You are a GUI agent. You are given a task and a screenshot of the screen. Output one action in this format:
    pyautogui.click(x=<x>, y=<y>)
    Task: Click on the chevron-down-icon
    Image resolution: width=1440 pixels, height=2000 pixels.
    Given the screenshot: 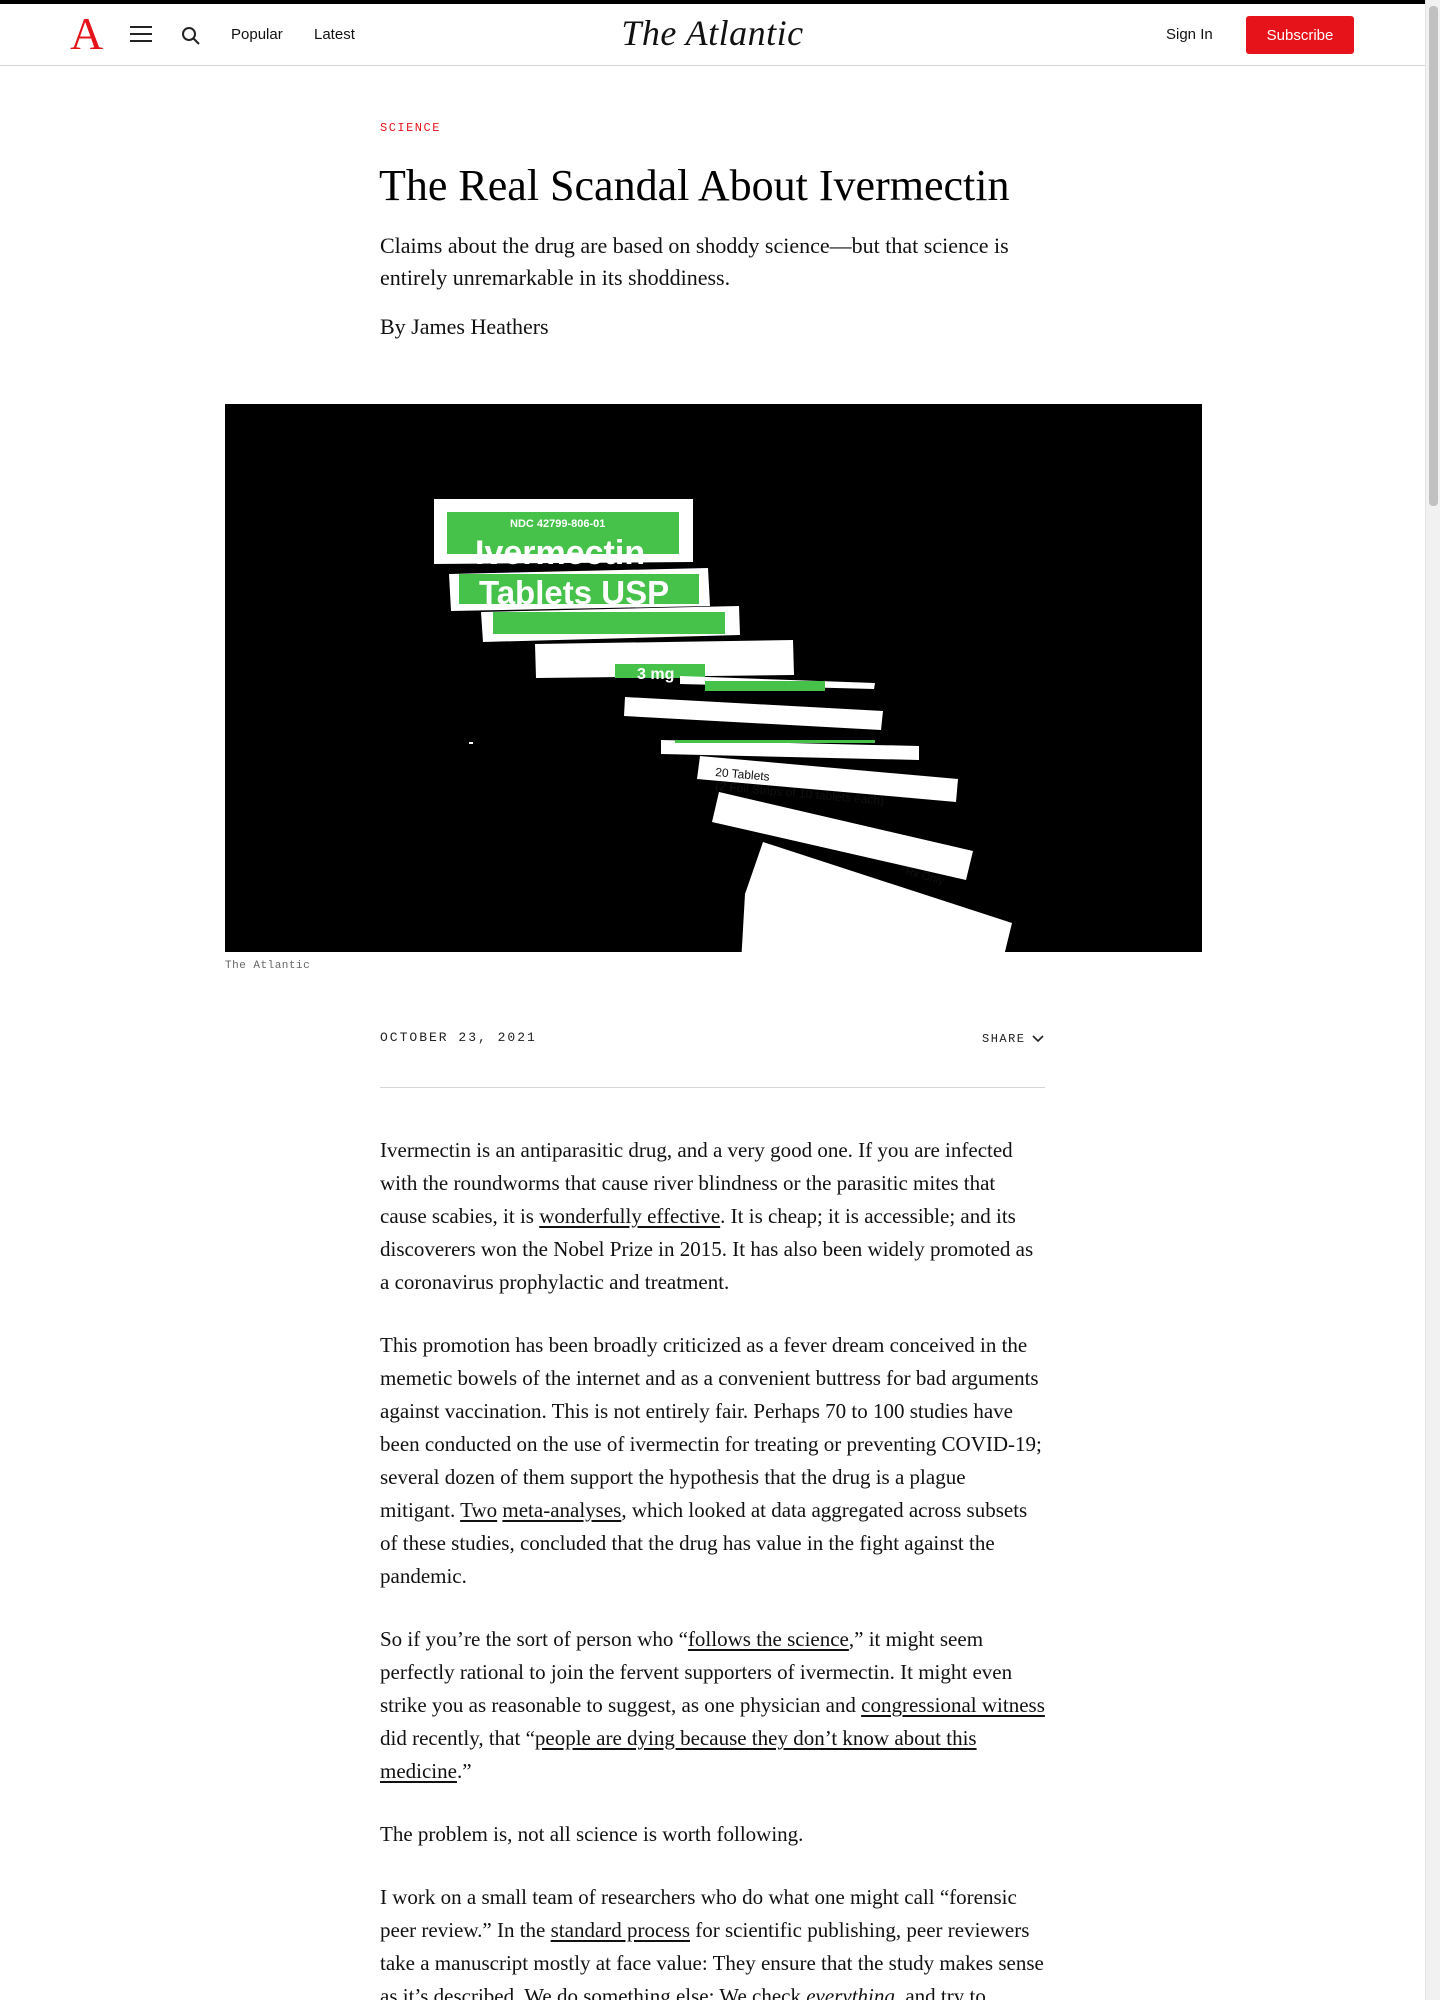 What is the action you would take?
    pyautogui.click(x=1037, y=1039)
    